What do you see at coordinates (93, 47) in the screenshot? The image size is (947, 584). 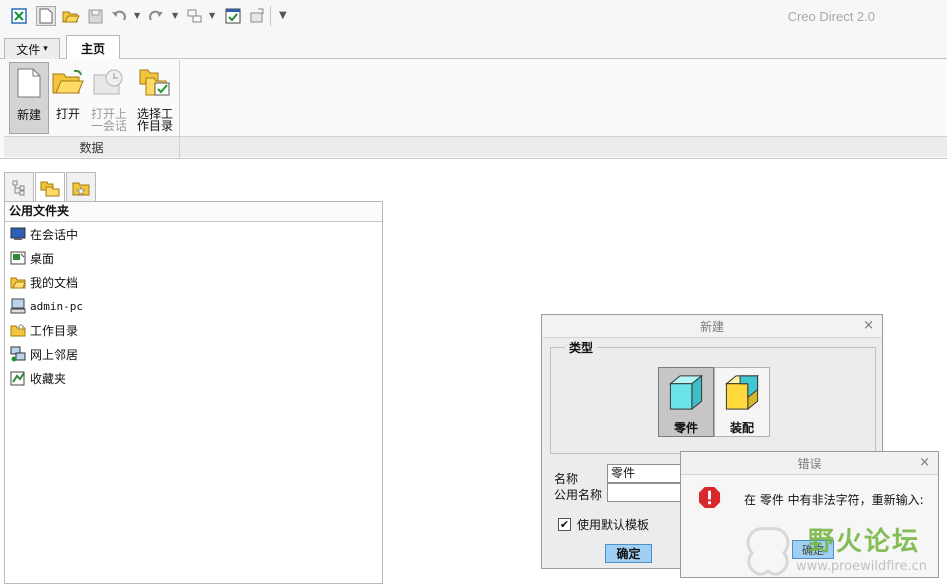 I see `tab-home: 主页` at bounding box center [93, 47].